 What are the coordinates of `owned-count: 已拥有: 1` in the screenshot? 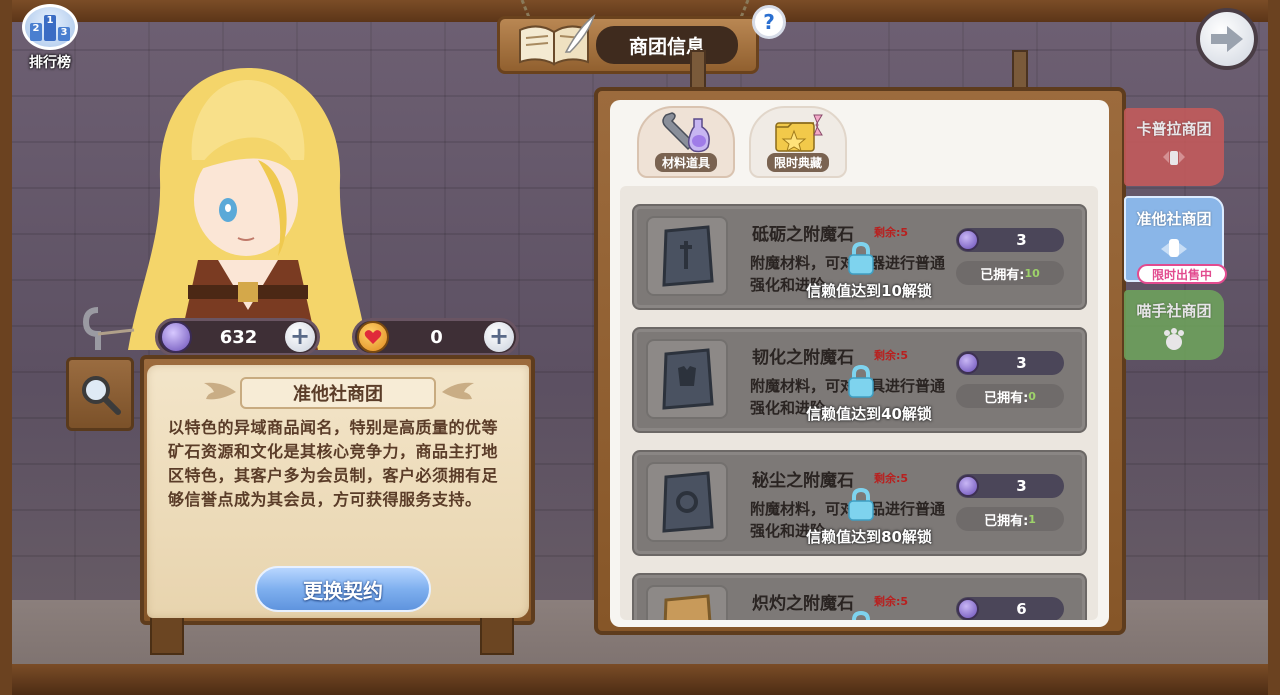 It's located at (1010, 519).